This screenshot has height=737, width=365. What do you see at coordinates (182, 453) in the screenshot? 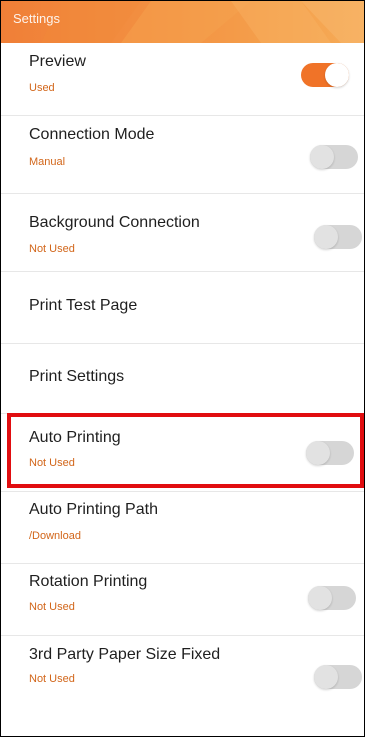
I see `setting-row-auto-printing: Auto Printing Not Used` at bounding box center [182, 453].